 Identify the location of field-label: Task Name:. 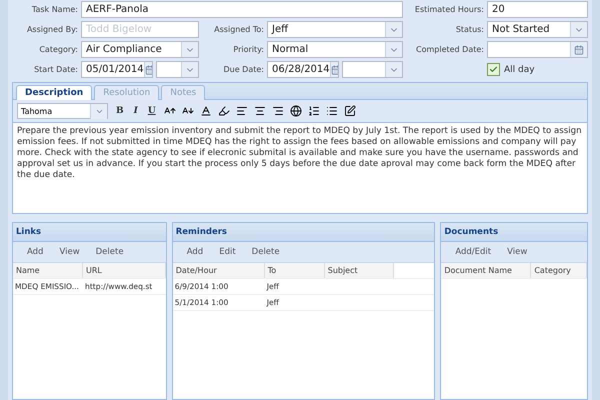
(54, 9).